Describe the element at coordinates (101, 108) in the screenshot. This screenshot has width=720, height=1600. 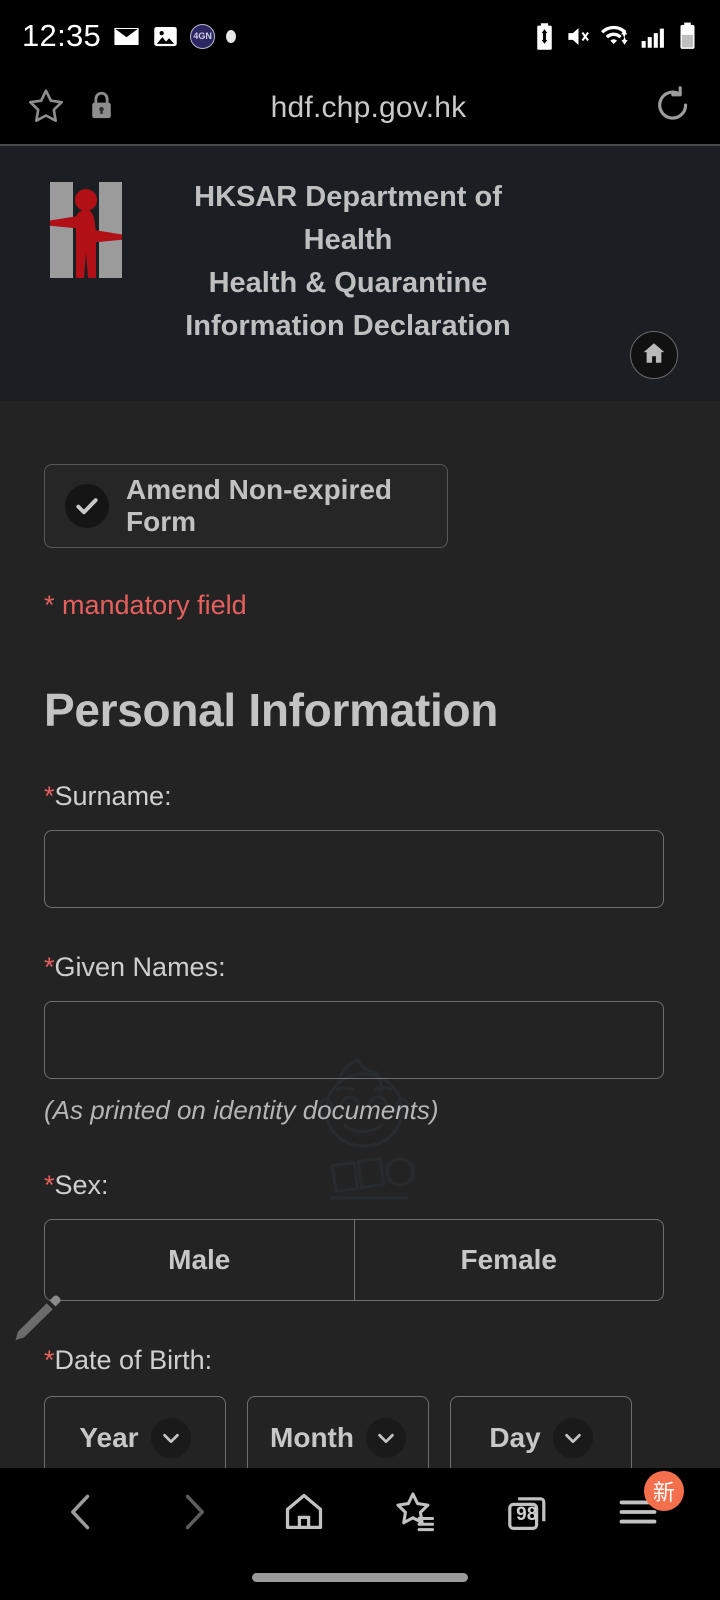
I see `lock-icon` at that location.